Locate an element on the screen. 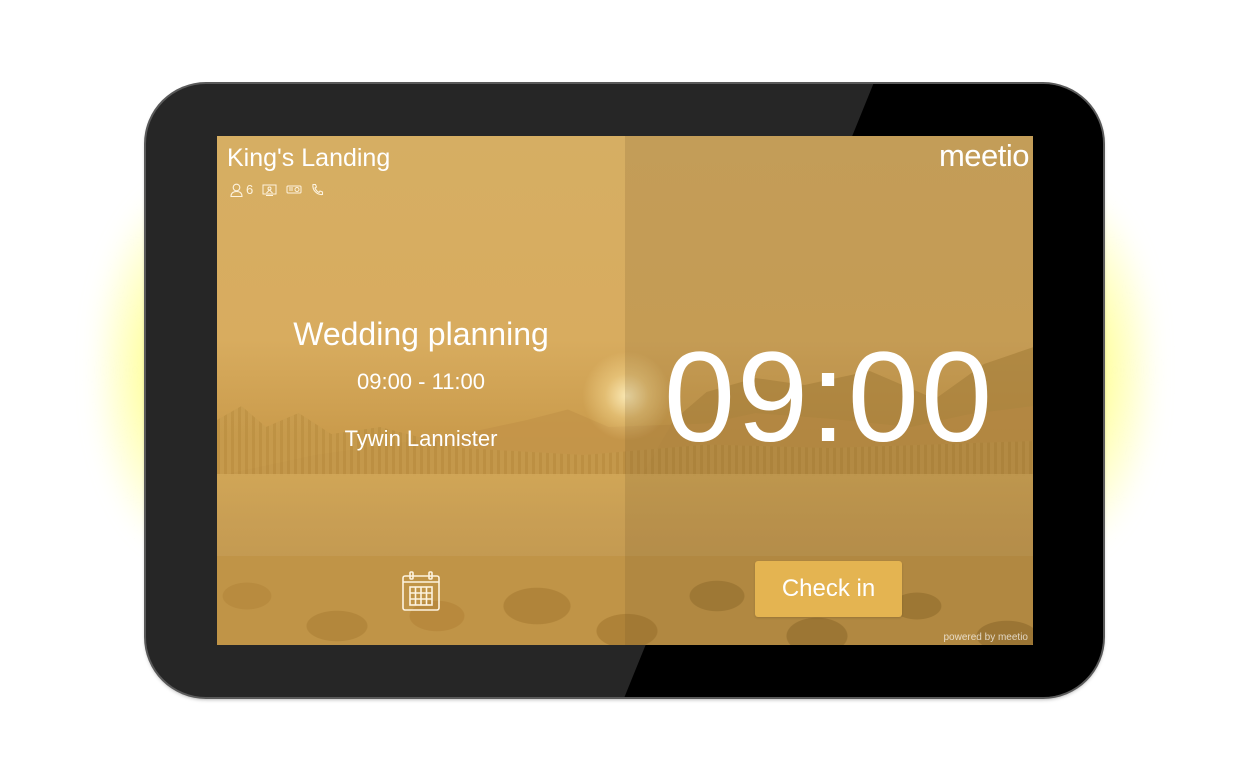 The image size is (1250, 781). phone-amenity is located at coordinates (317, 189).